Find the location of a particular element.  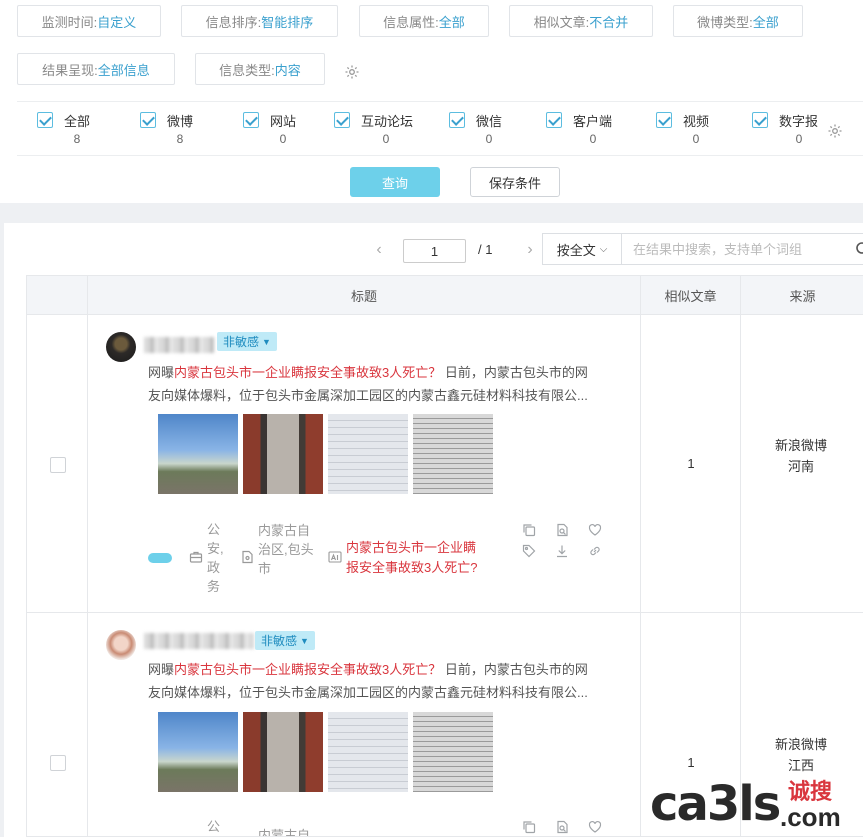

search-input is located at coordinates (738, 249).